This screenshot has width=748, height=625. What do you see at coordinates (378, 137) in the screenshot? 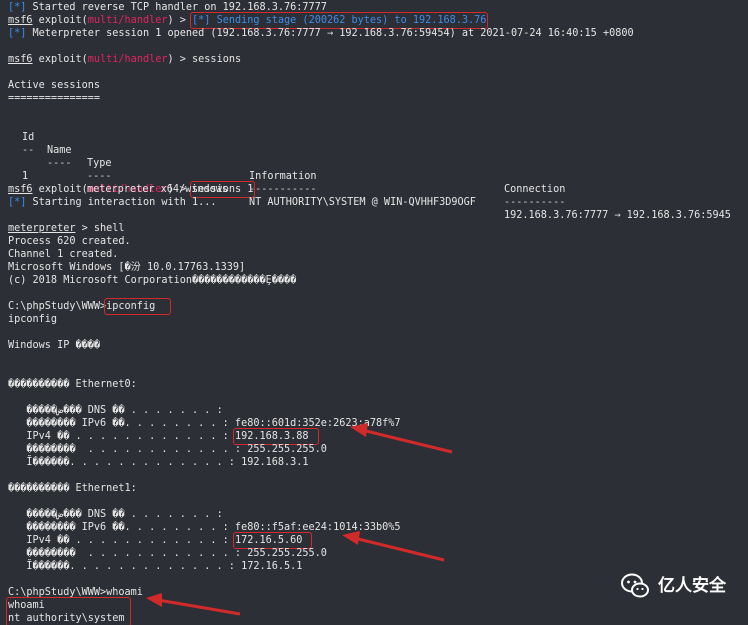
I see `sessions-table-dashes: -- ---- ---- ----------- ----------` at bounding box center [378, 137].